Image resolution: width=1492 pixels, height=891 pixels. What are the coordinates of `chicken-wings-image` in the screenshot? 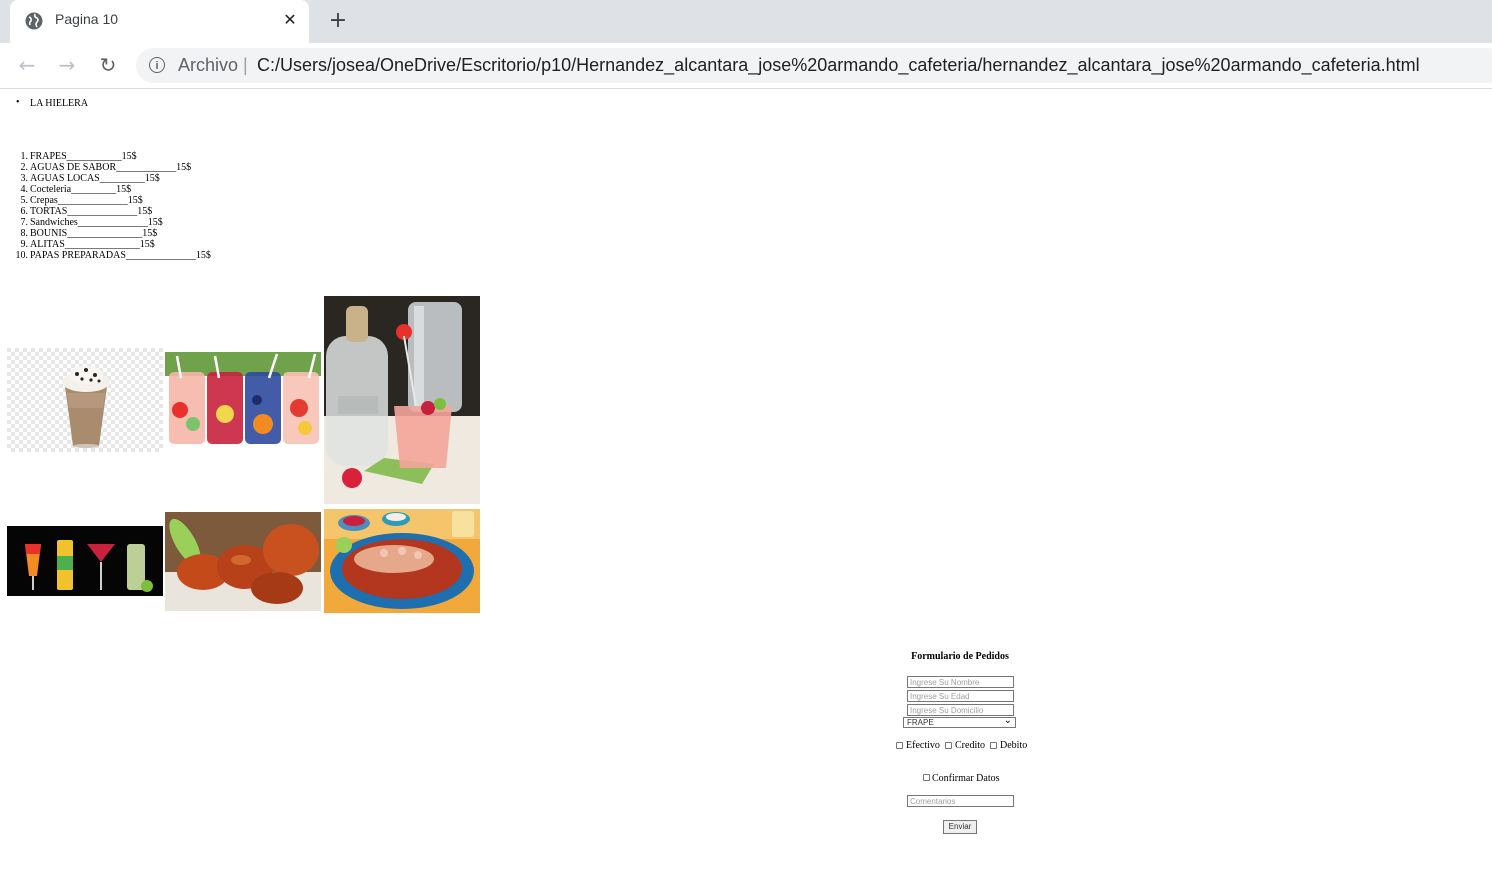 It's located at (243, 561).